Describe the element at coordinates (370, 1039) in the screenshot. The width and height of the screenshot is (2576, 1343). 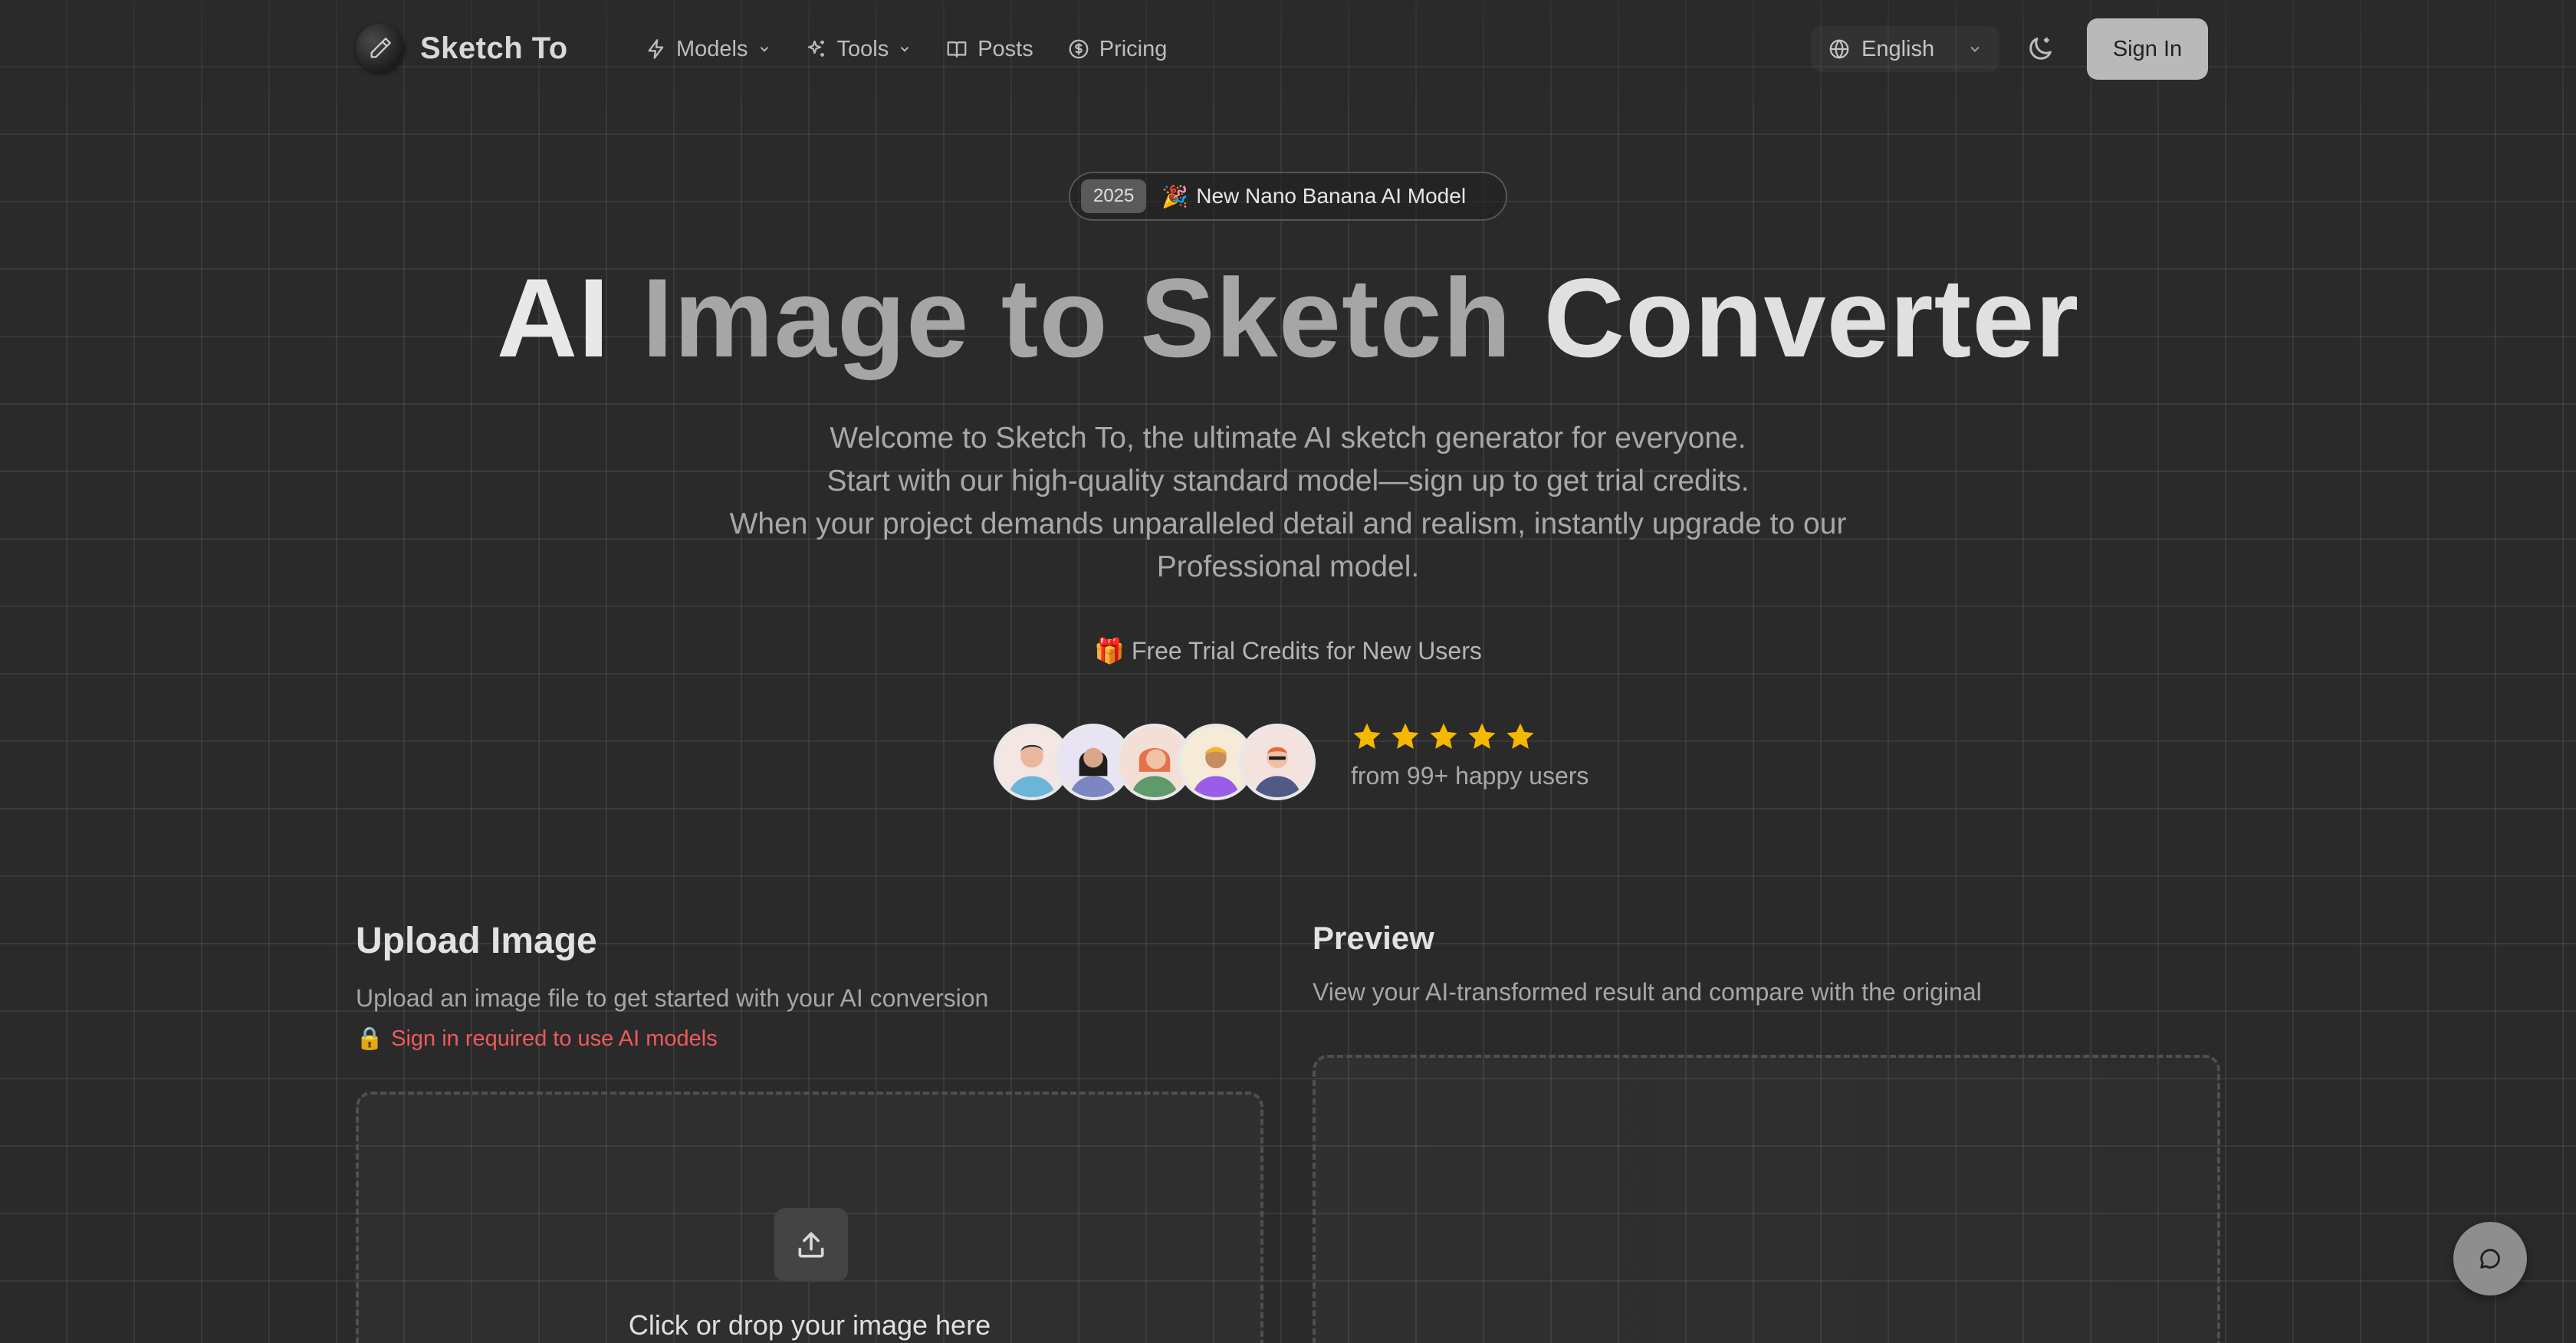
I see `lock-icon: 🔒` at that location.